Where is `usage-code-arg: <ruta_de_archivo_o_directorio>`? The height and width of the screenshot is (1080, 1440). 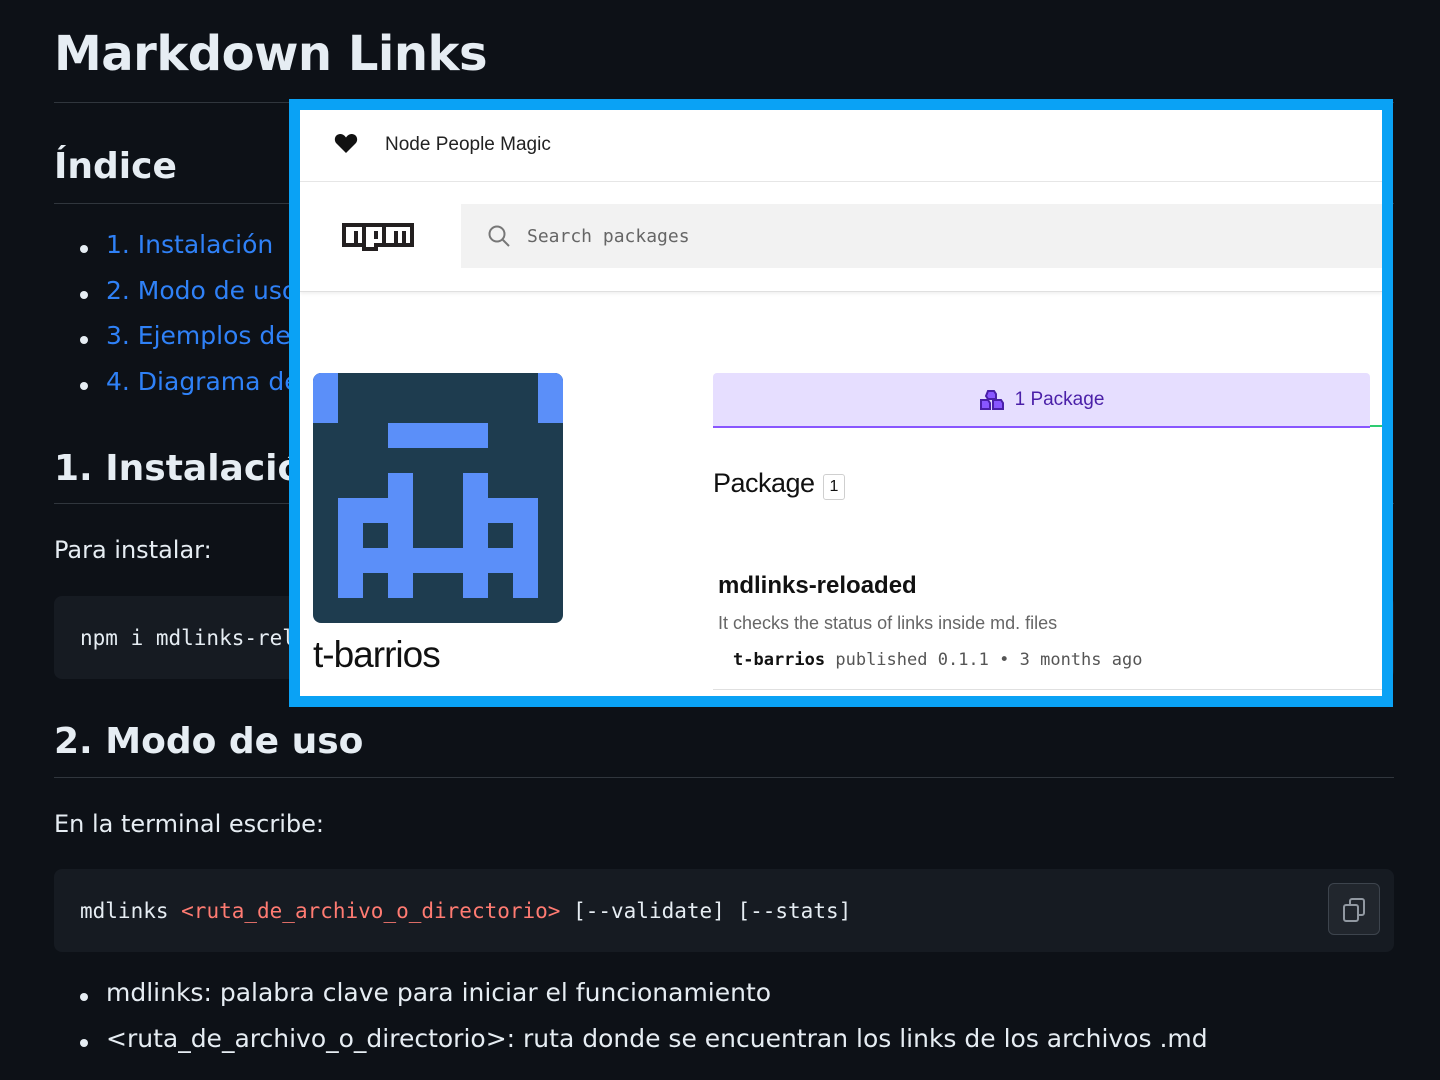
usage-code-arg: <ruta_de_archivo_o_directorio> is located at coordinates (371, 910).